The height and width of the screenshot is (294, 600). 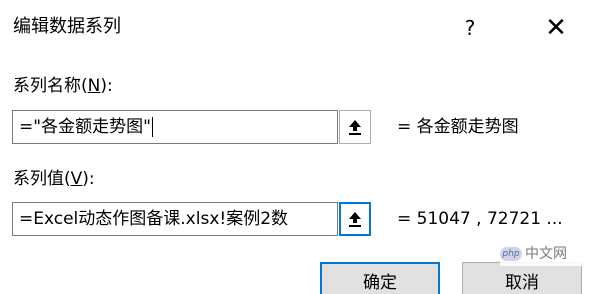 What do you see at coordinates (85, 127) in the screenshot?
I see `series-name-input-value: ="各金额走势图"` at bounding box center [85, 127].